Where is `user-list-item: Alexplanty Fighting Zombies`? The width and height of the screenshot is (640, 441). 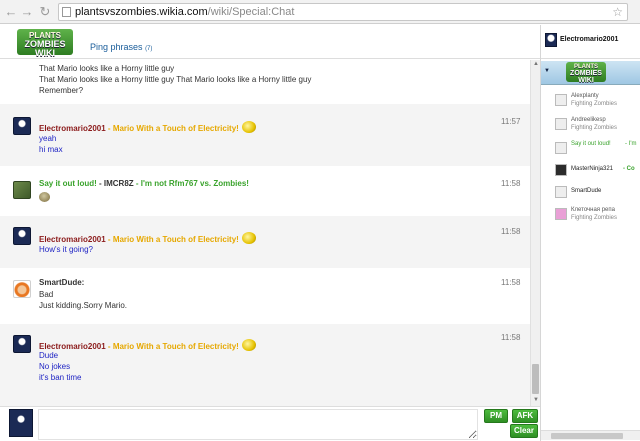 user-list-item: Alexplanty Fighting Zombies is located at coordinates (596, 102).